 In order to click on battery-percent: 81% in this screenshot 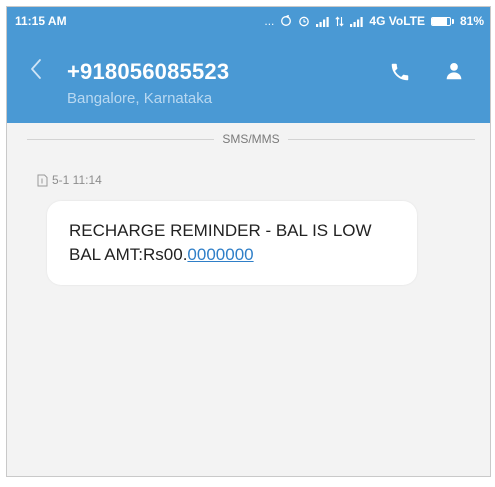, I will do `click(471, 21)`.